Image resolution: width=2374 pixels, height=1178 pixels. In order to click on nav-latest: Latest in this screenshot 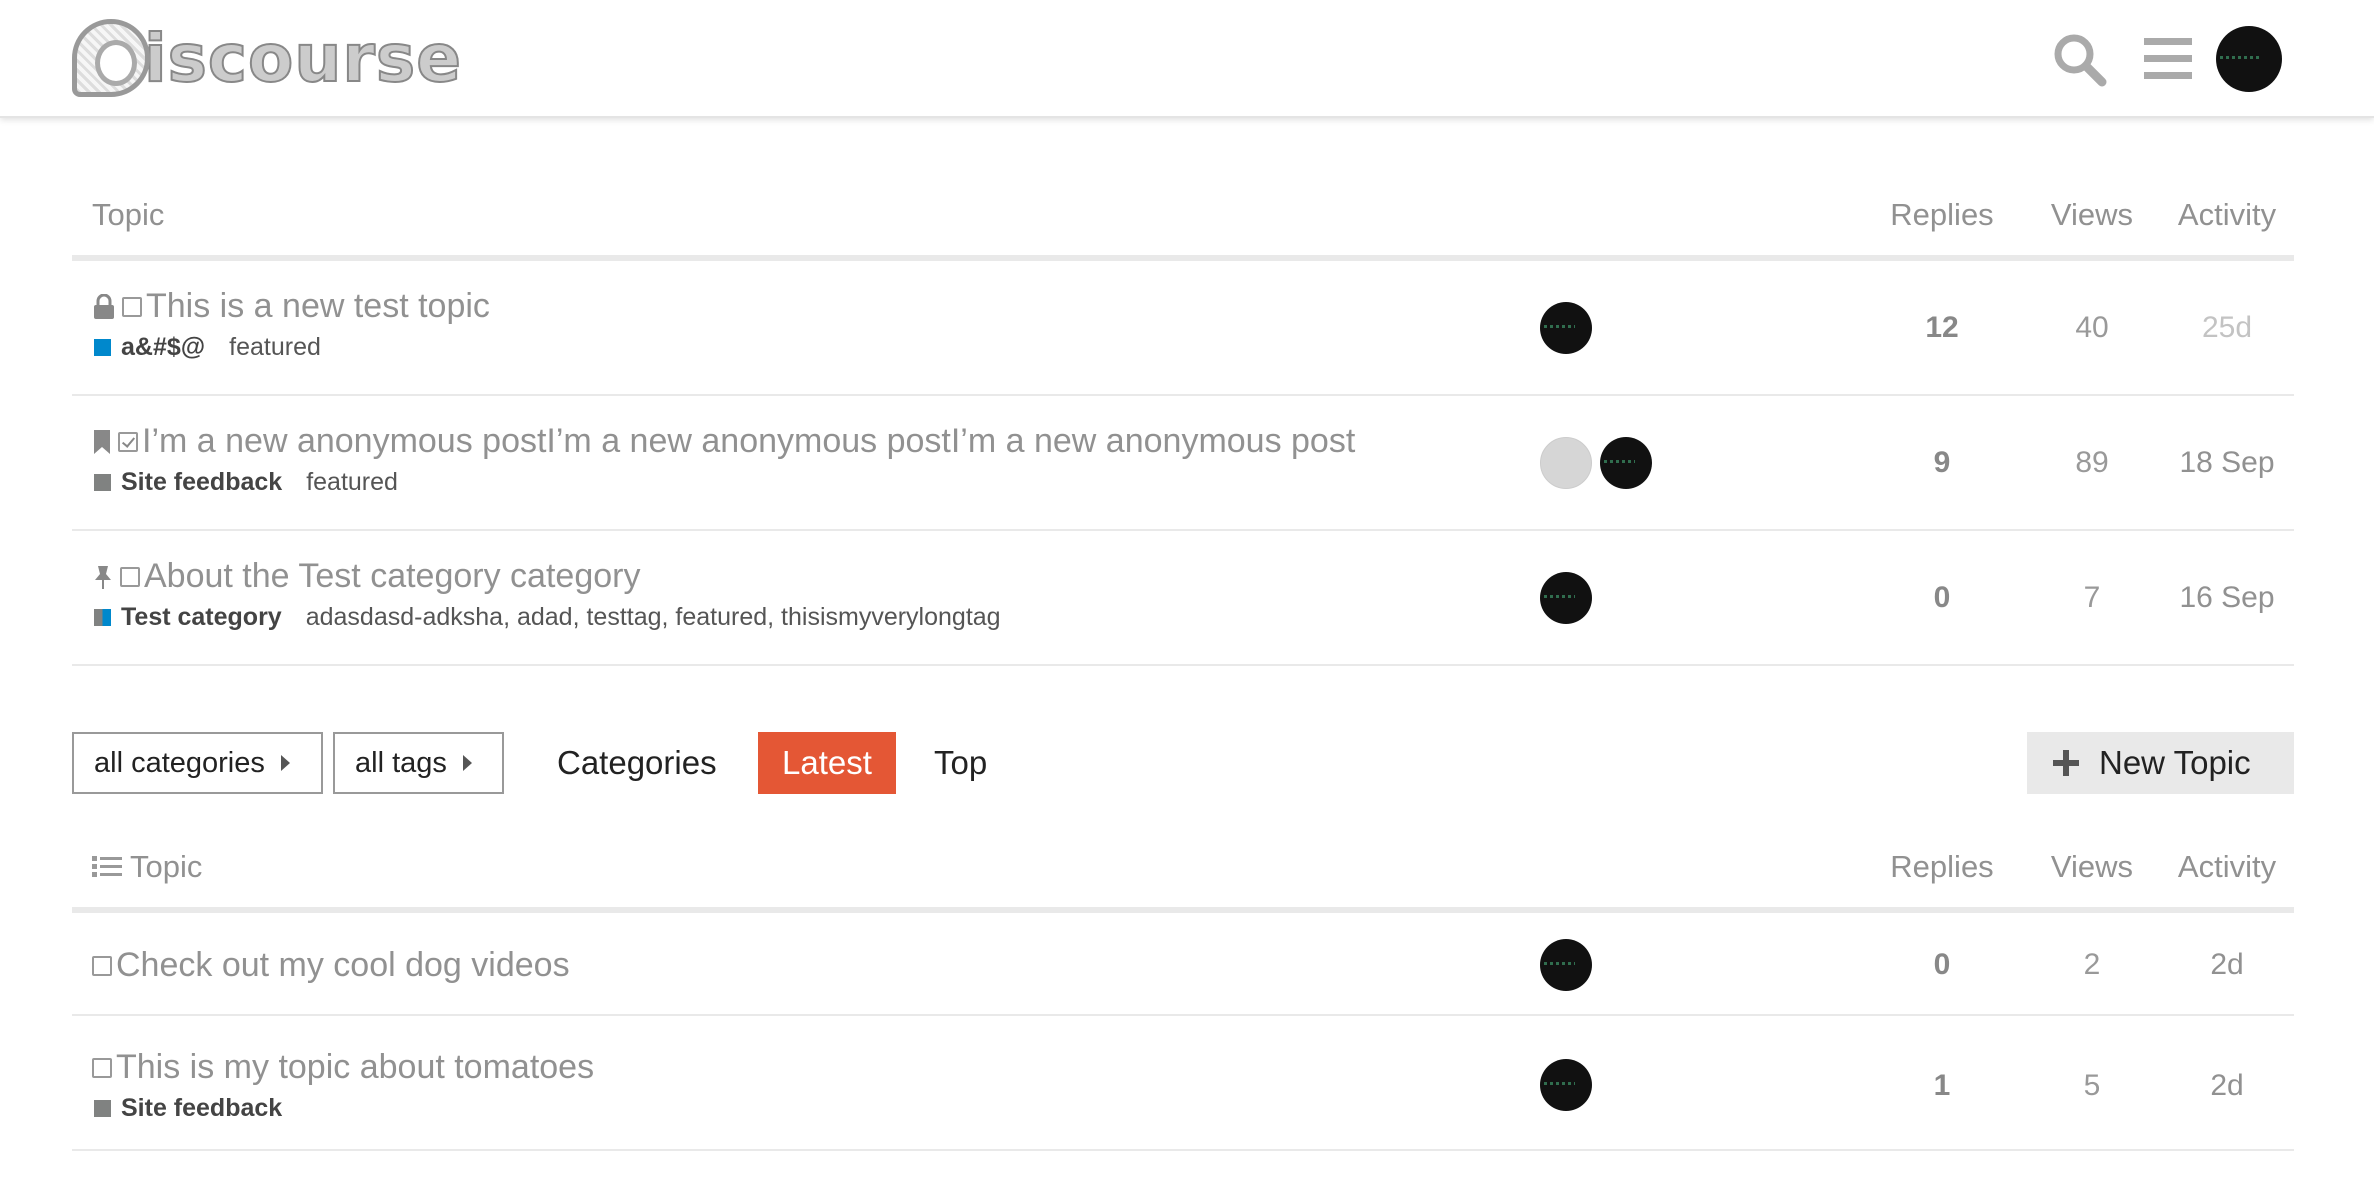, I will do `click(827, 763)`.